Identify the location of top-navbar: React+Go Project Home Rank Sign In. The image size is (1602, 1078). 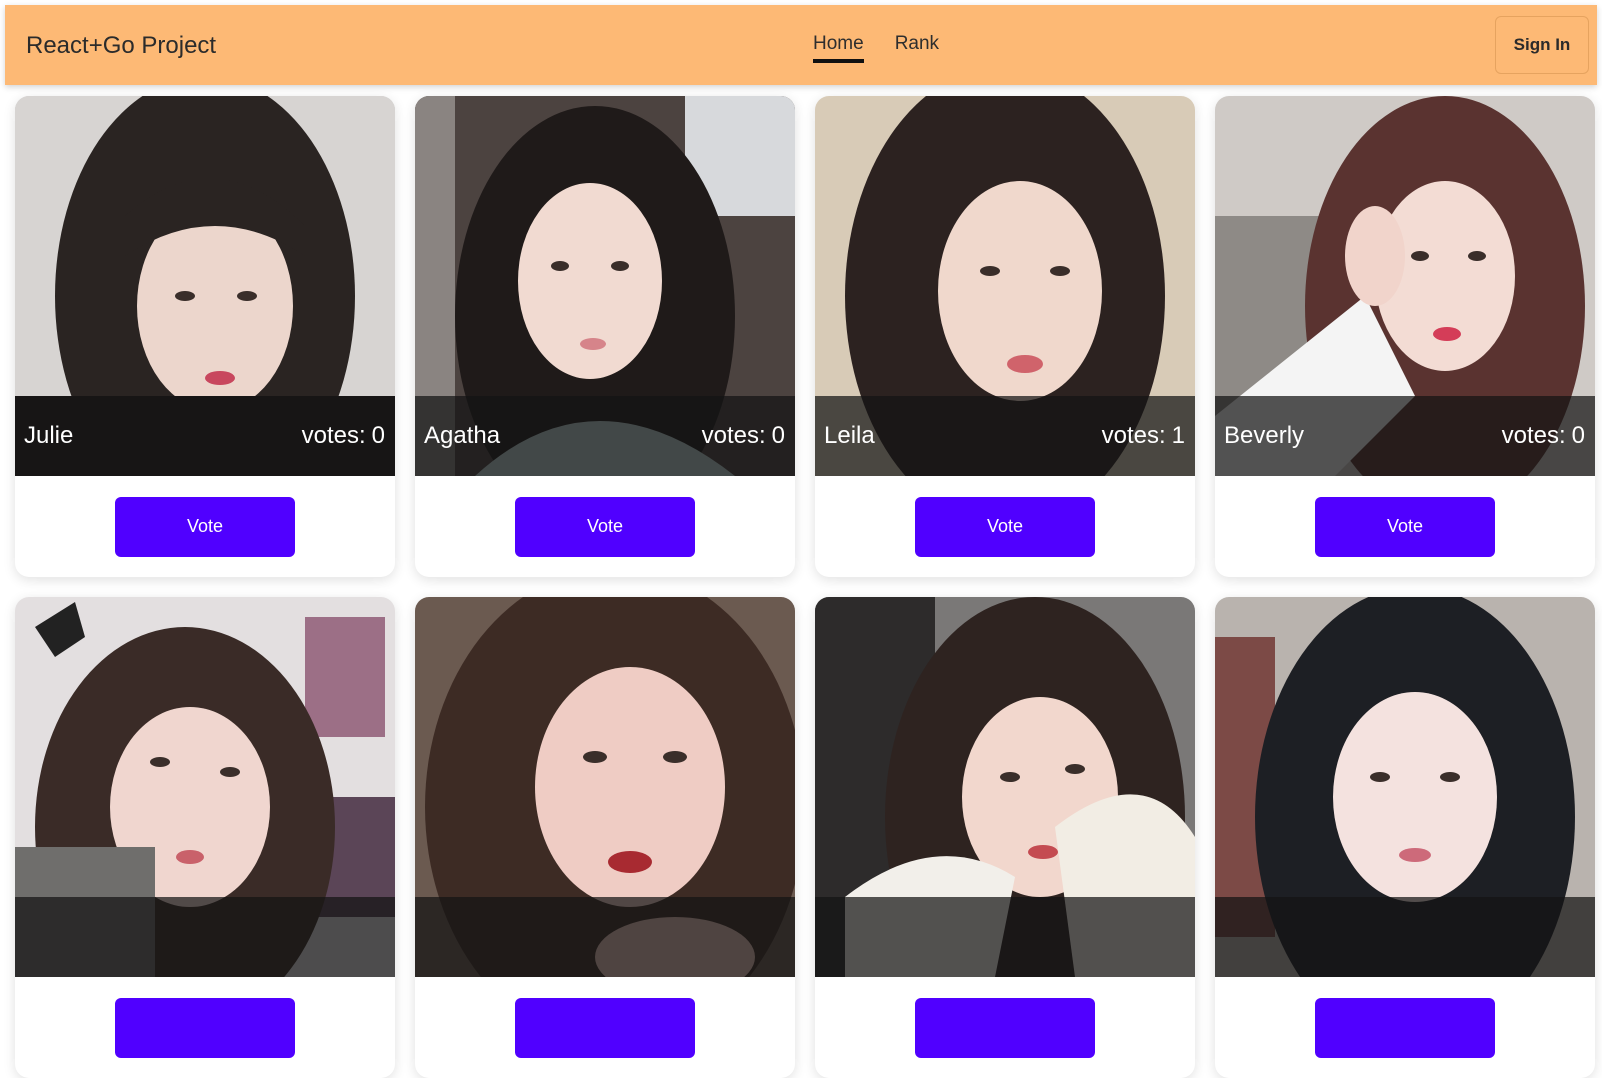
(801, 45).